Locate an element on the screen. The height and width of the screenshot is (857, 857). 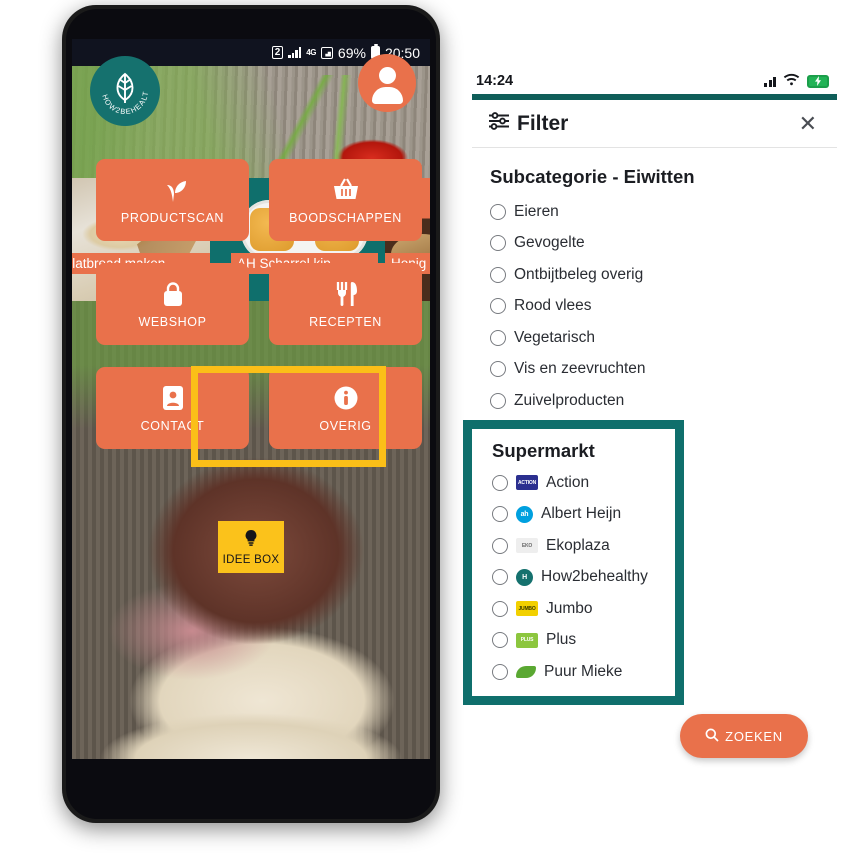
action-button-label: BOODSCHAPPEN is located at coordinates (345, 218).